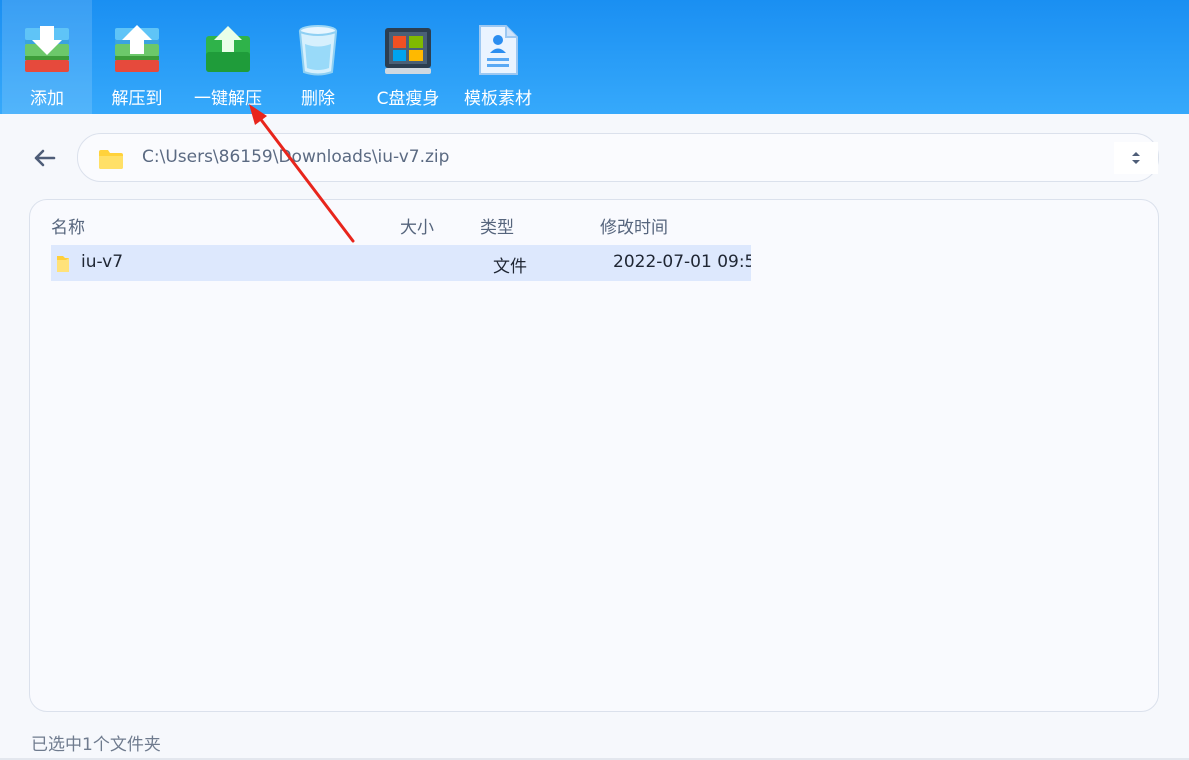 This screenshot has width=1189, height=760. What do you see at coordinates (498, 99) in the screenshot?
I see `template-material-label: 模板素材` at bounding box center [498, 99].